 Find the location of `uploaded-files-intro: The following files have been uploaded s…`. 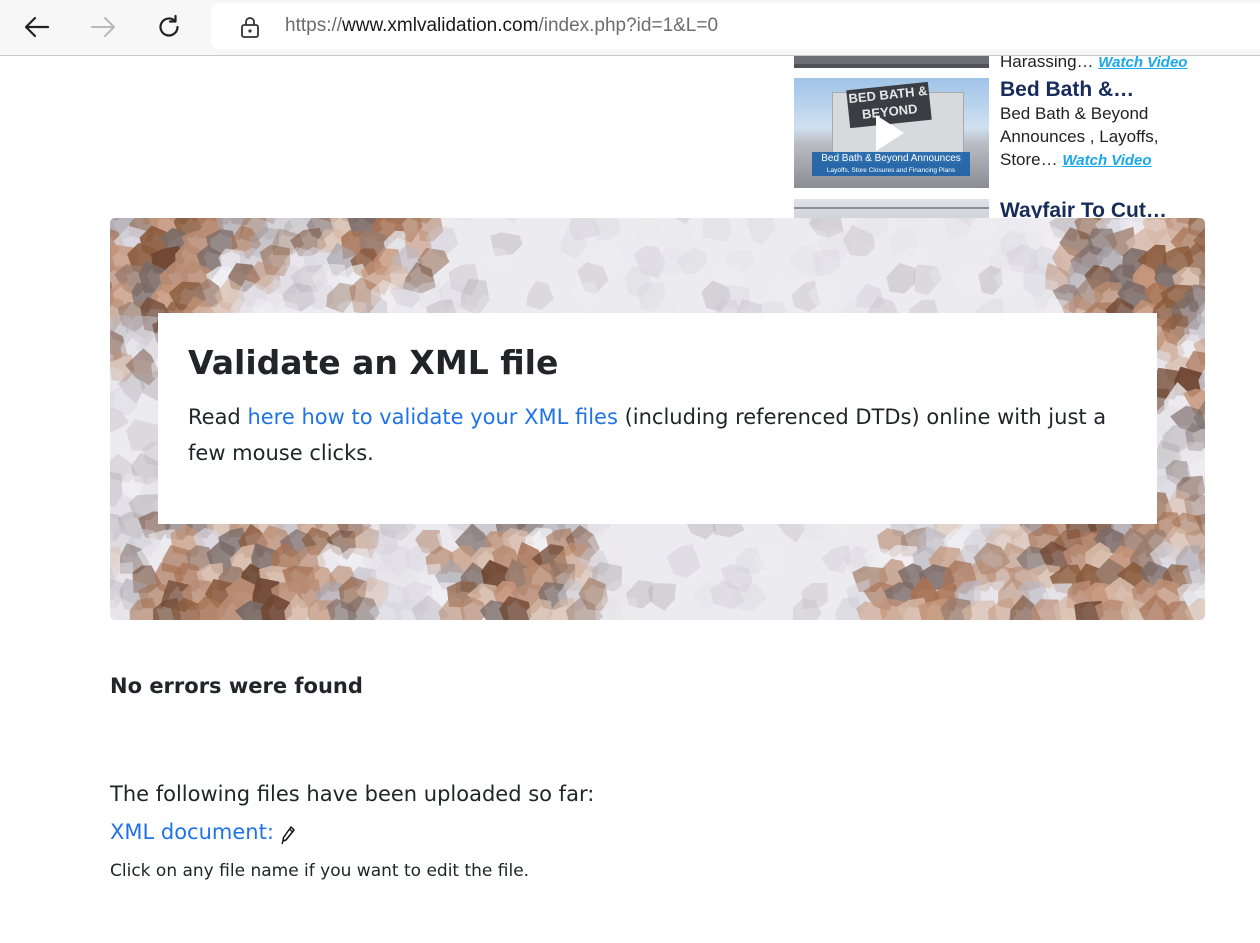

uploaded-files-intro: The following files have been uploaded s… is located at coordinates (352, 794).